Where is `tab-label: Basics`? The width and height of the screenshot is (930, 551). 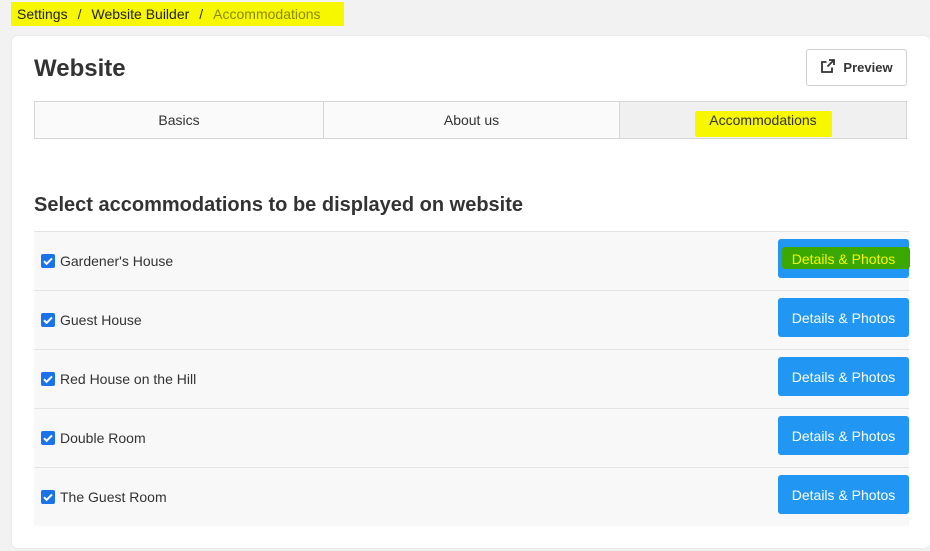
tab-label: Basics is located at coordinates (179, 120).